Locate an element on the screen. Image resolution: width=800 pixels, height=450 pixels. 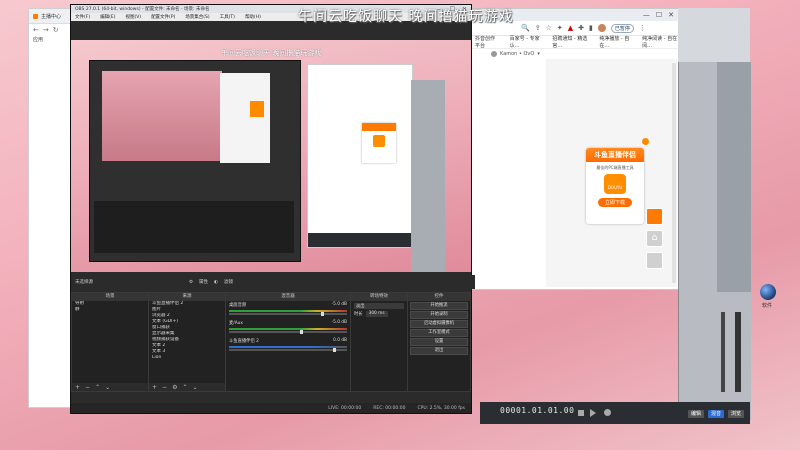
profile-name: Kamon • OvO is located at coordinates (517, 54).